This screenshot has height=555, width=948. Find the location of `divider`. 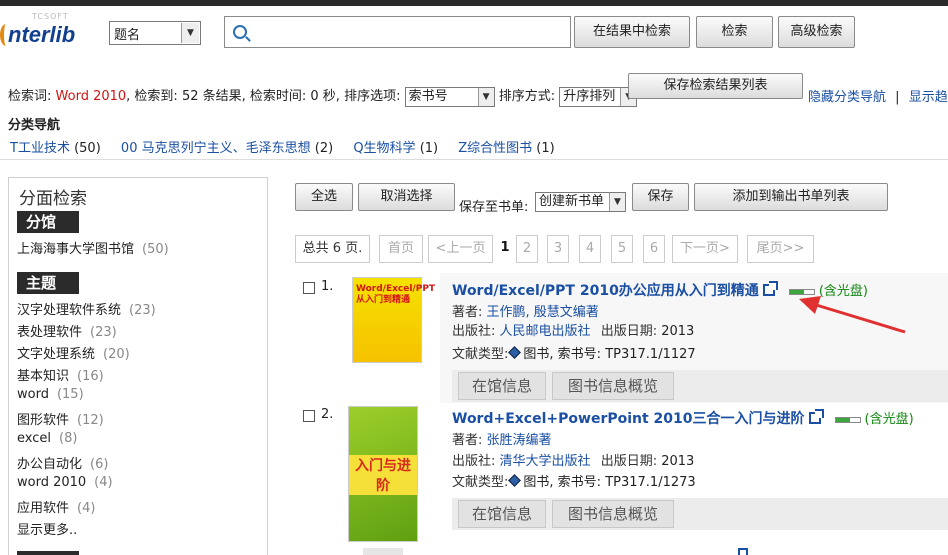

divider is located at coordinates (474, 159).